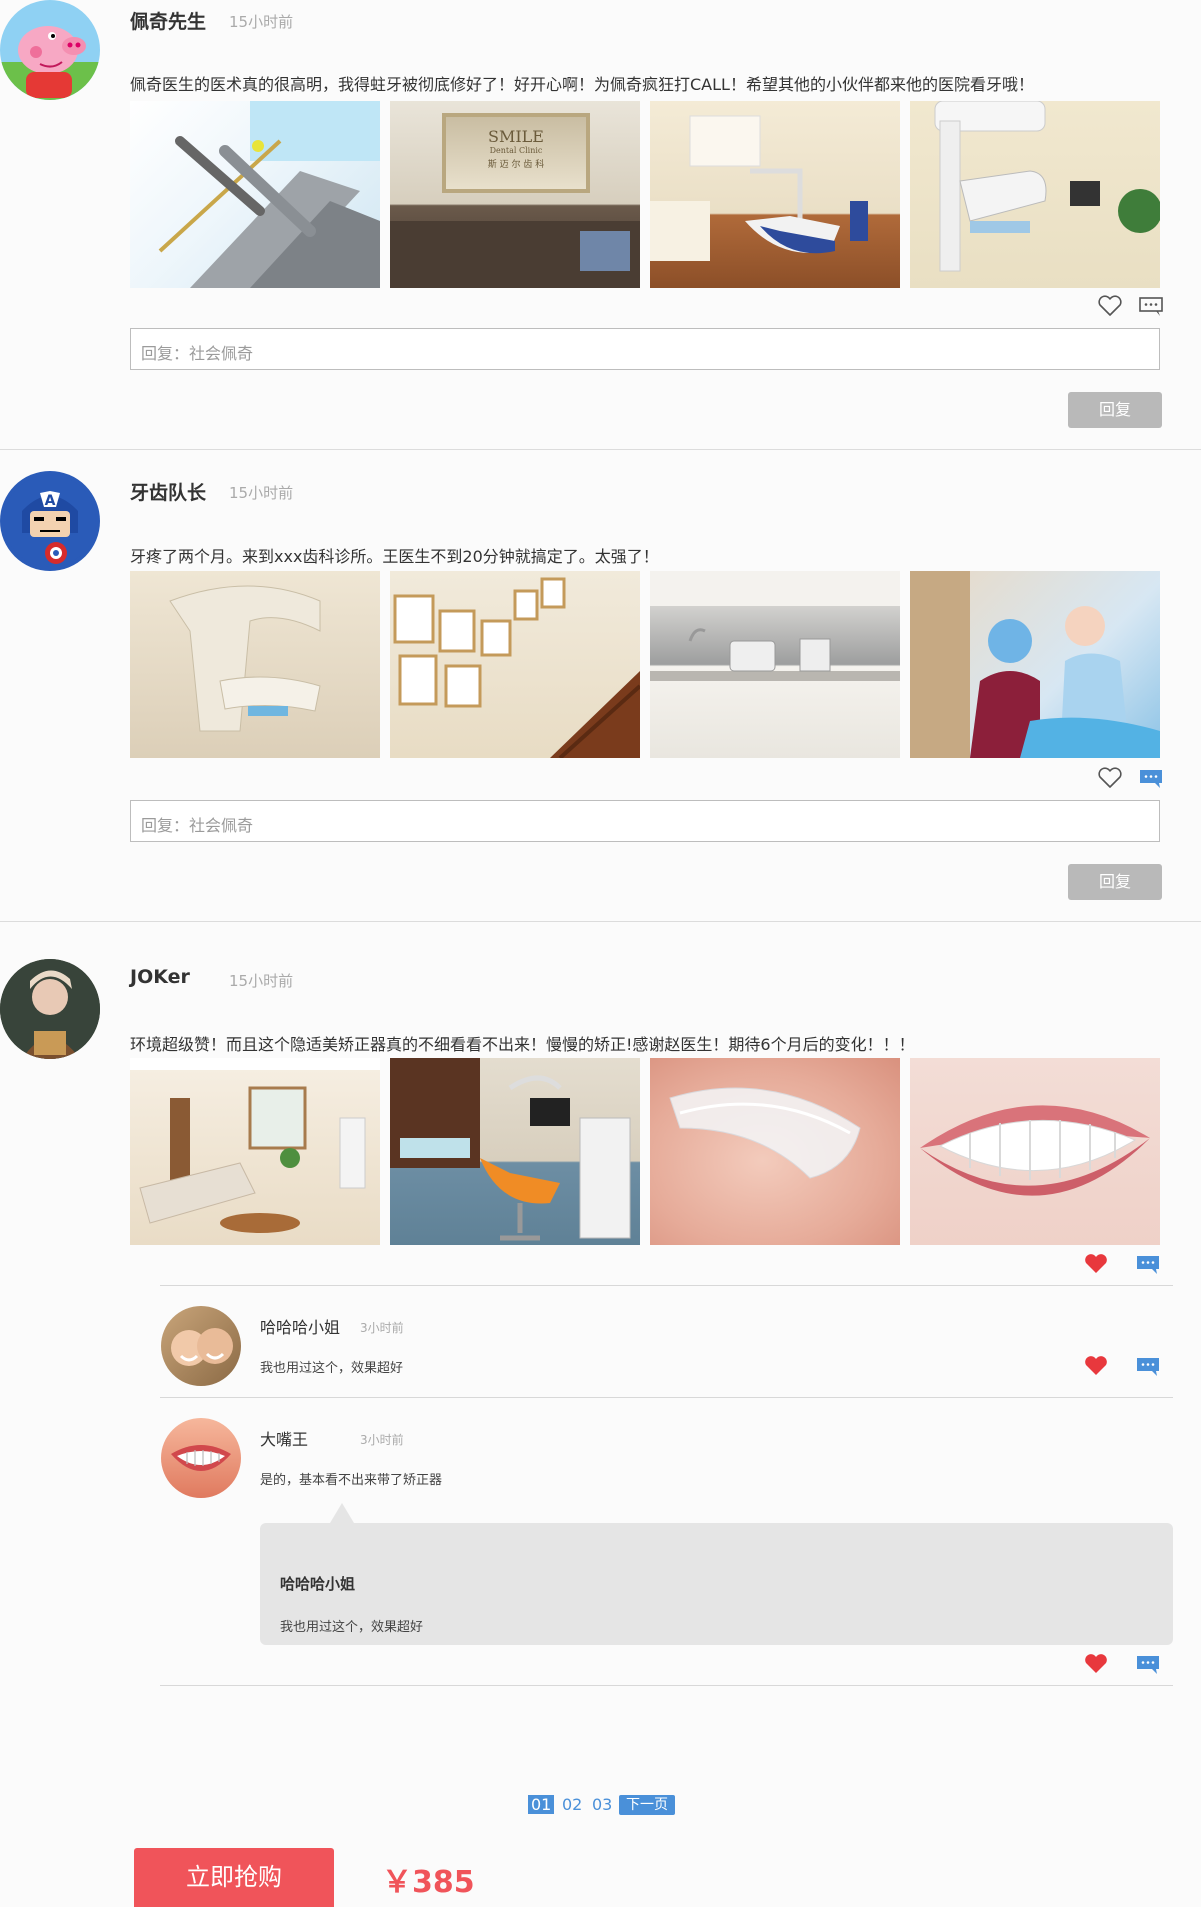 The width and height of the screenshot is (1201, 1907). Describe the element at coordinates (716, 1584) in the screenshot. I see `quoted-comment: 哈哈哈小姐 我也用过这个，效果超好` at that location.